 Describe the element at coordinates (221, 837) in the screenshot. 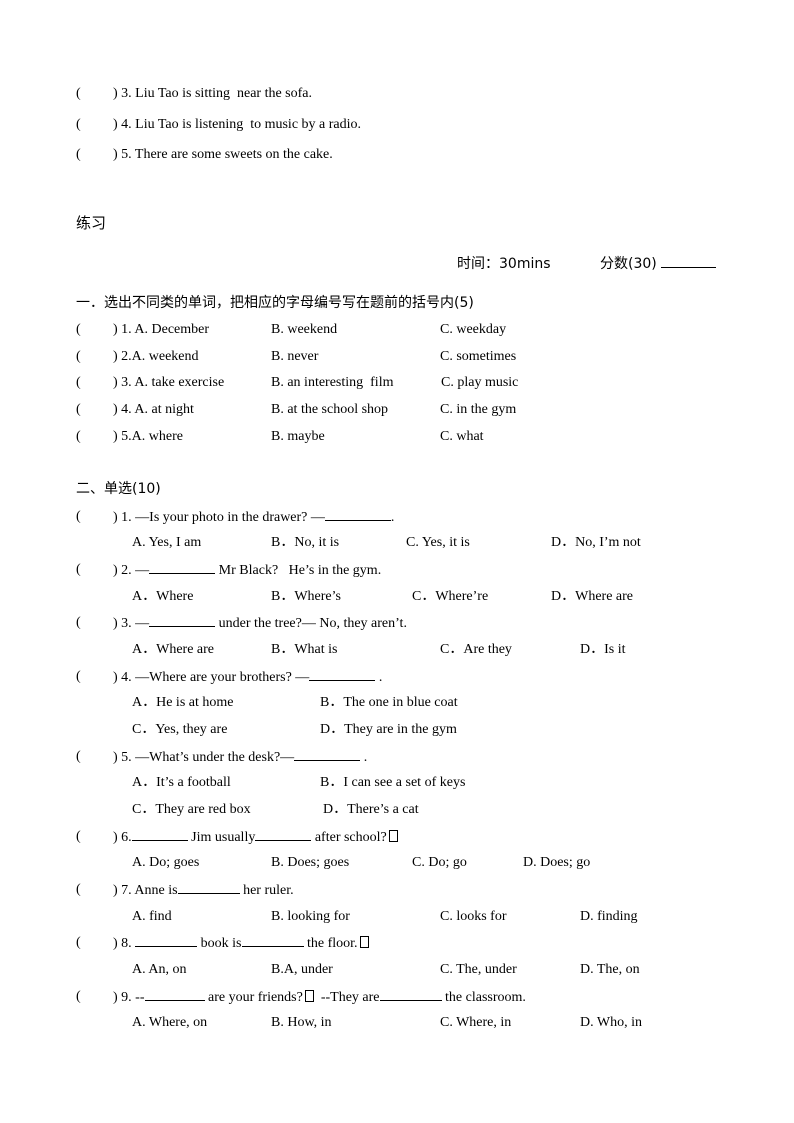

I see `q6-text-mid: Jim usually` at that location.